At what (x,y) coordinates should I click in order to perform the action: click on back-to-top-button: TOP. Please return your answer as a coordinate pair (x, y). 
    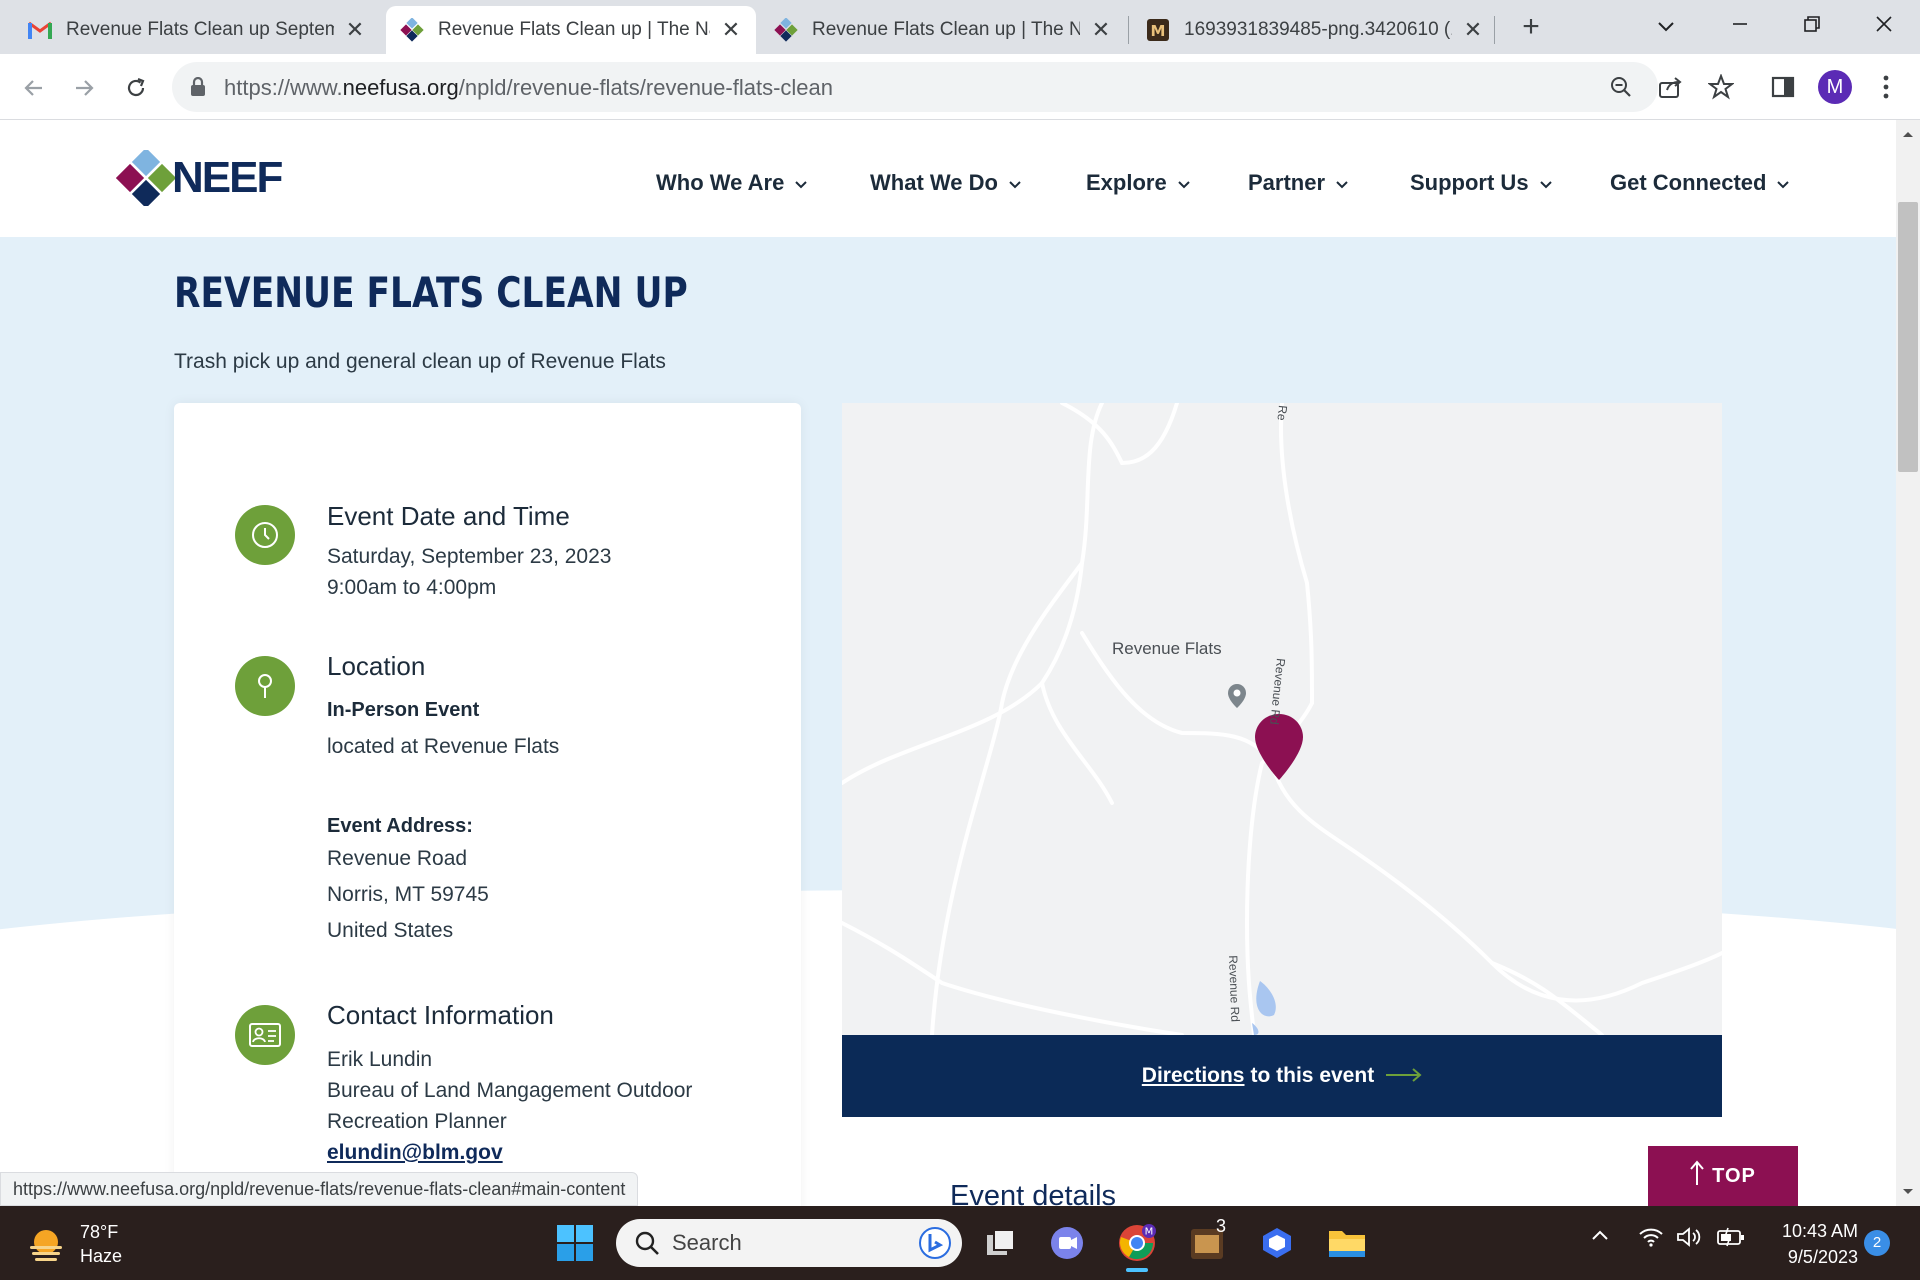
    Looking at the image, I should click on (1723, 1176).